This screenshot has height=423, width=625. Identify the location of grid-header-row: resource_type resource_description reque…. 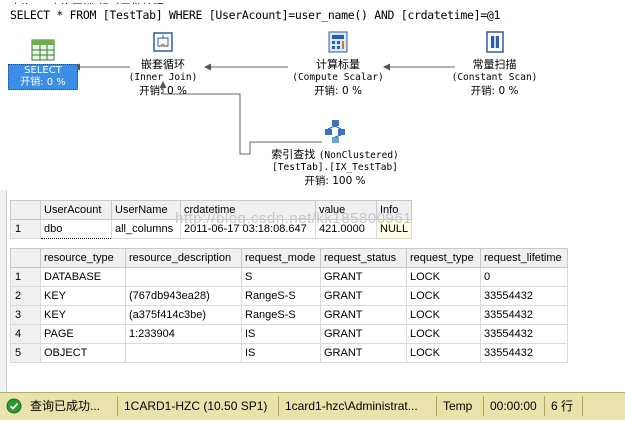
(289, 258).